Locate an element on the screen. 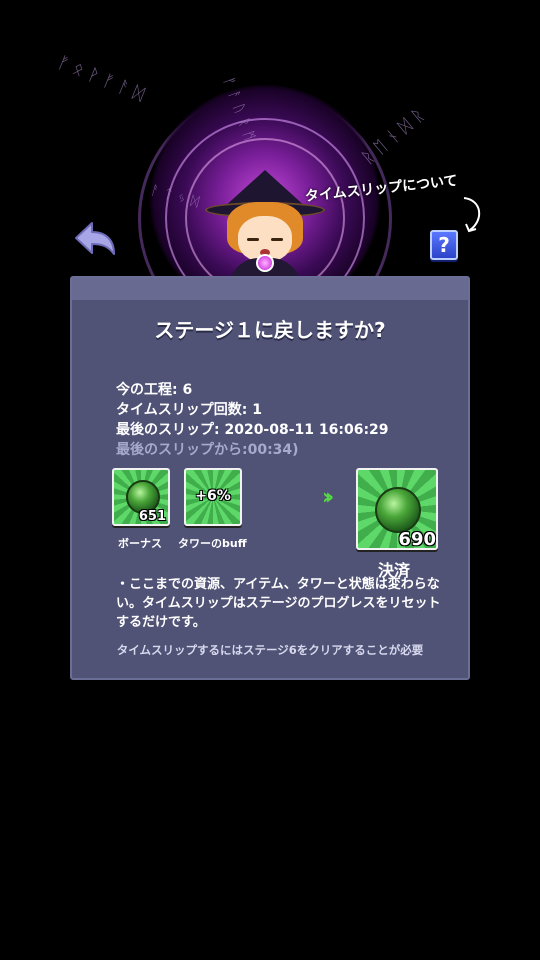  requirement-text: タイムスリップするにはステージ6をクリアすることが必要 is located at coordinates (270, 650).